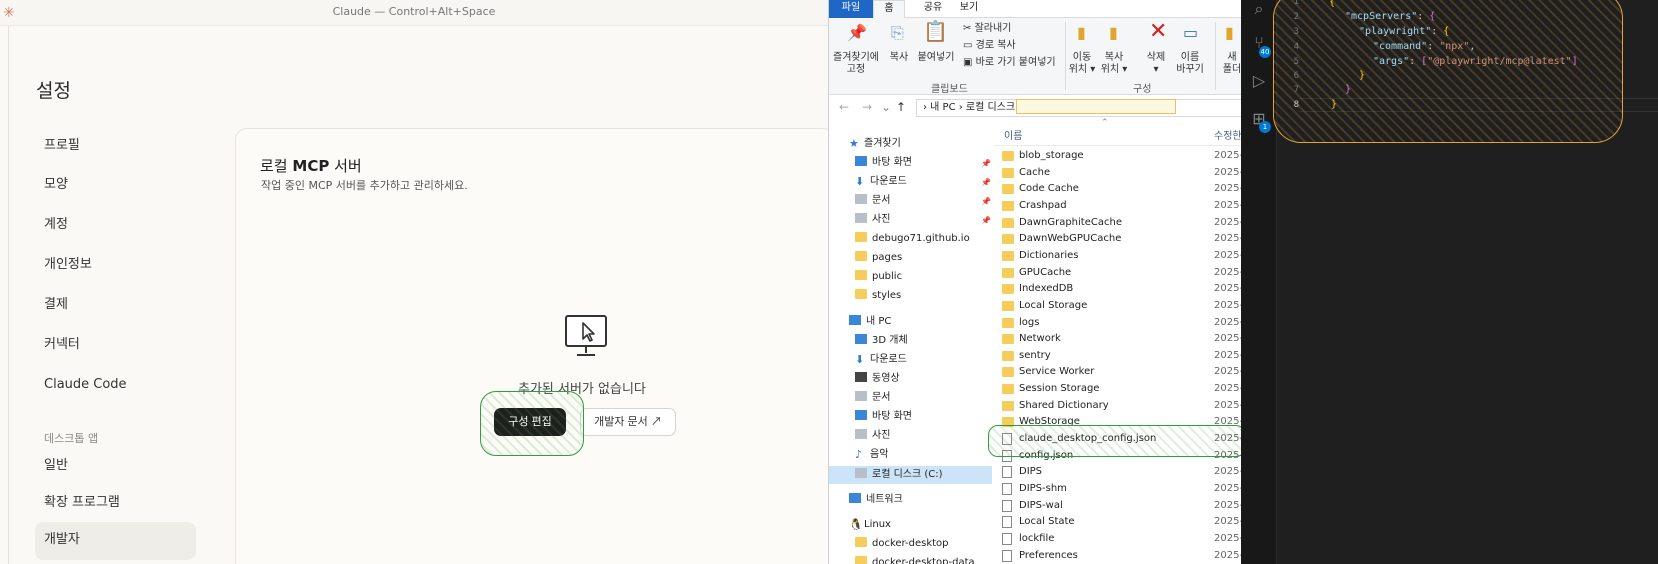  I want to click on file-row: Network 2025-, so click(1117, 339).